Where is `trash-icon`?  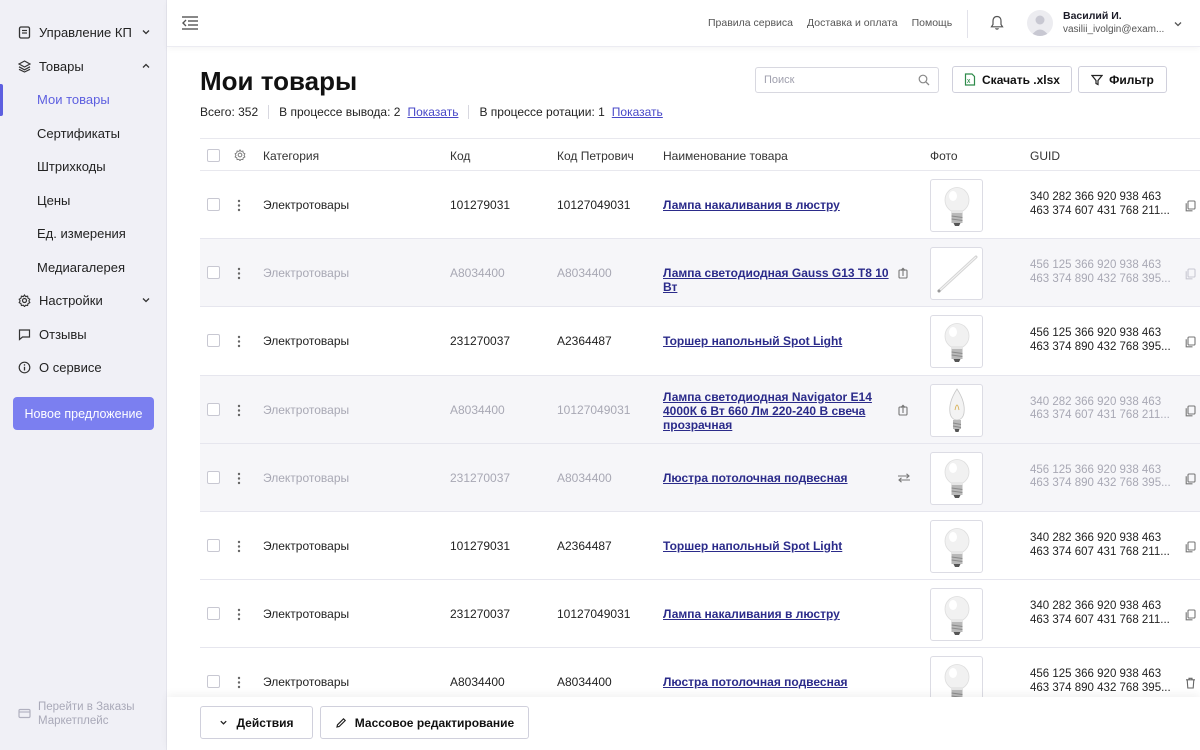
trash-icon is located at coordinates (1190, 683).